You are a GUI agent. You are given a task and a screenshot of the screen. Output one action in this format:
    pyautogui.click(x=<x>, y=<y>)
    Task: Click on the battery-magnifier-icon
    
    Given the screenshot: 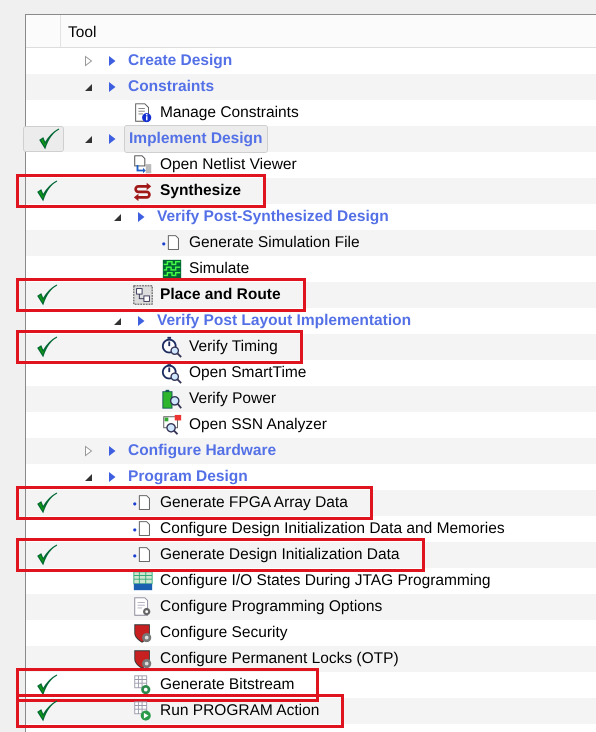 What is the action you would take?
    pyautogui.click(x=172, y=399)
    